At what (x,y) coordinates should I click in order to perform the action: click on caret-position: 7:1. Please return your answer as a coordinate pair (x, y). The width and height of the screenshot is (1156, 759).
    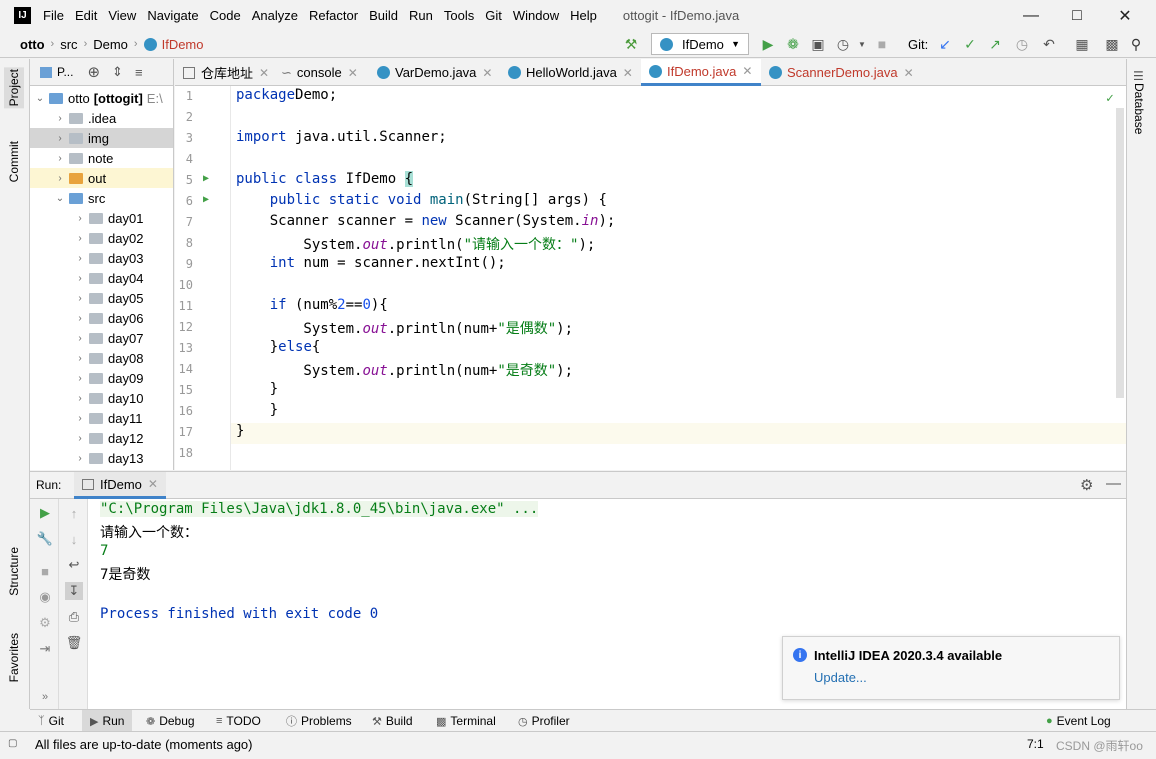
    Looking at the image, I should click on (1035, 744).